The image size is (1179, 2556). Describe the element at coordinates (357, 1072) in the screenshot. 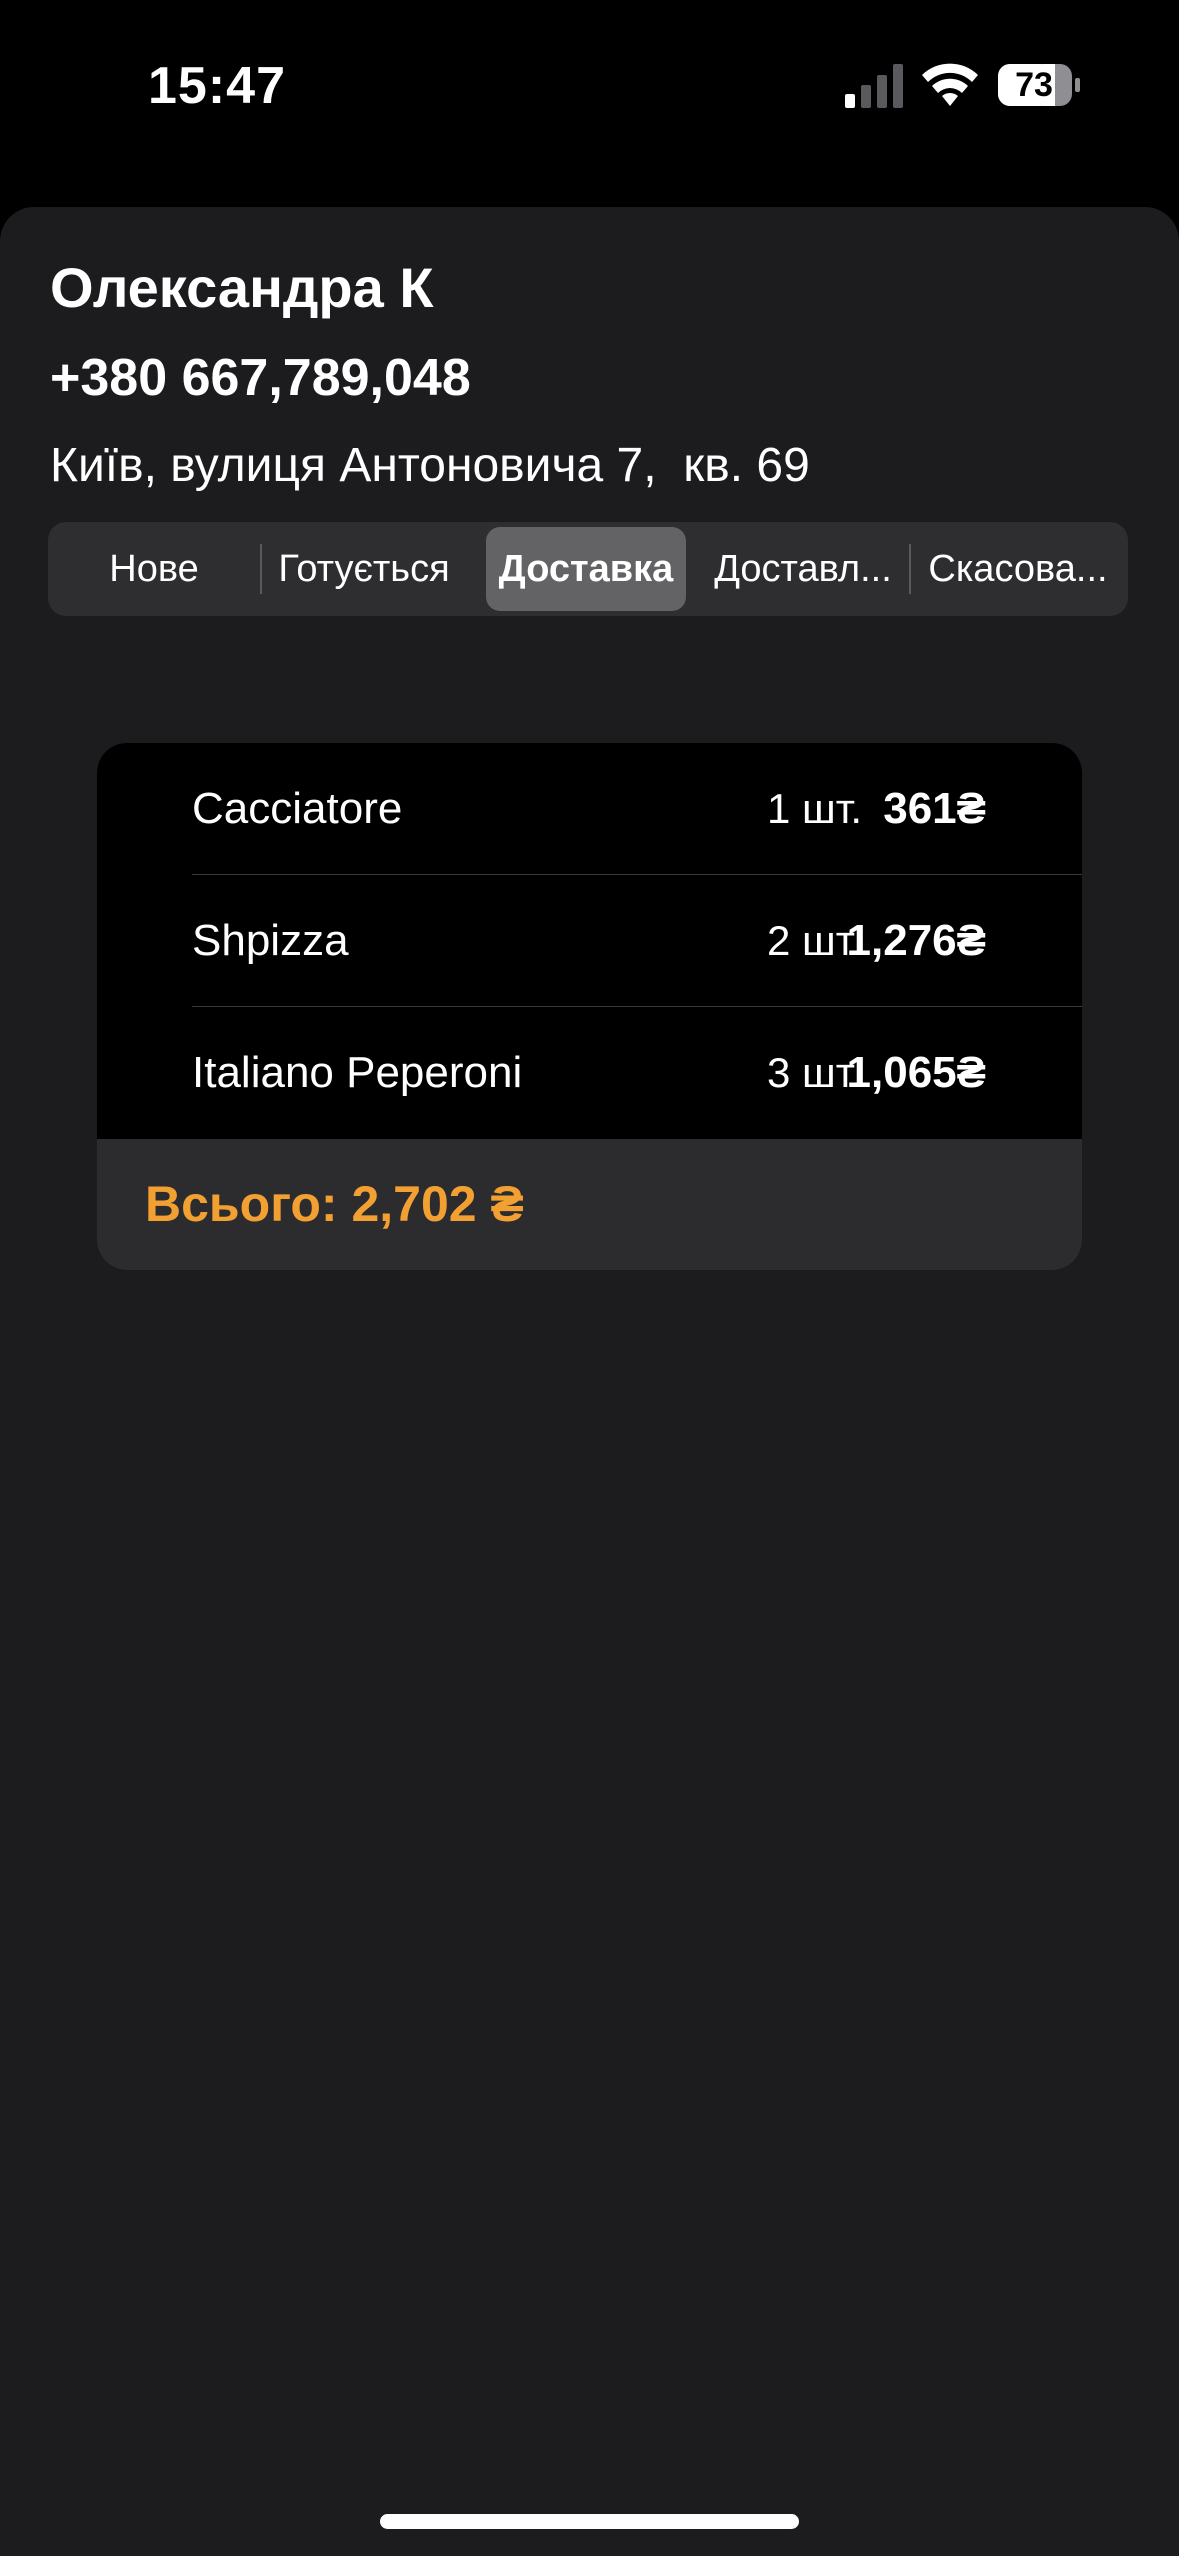

I see `item-name: Italiano Peperoni` at that location.